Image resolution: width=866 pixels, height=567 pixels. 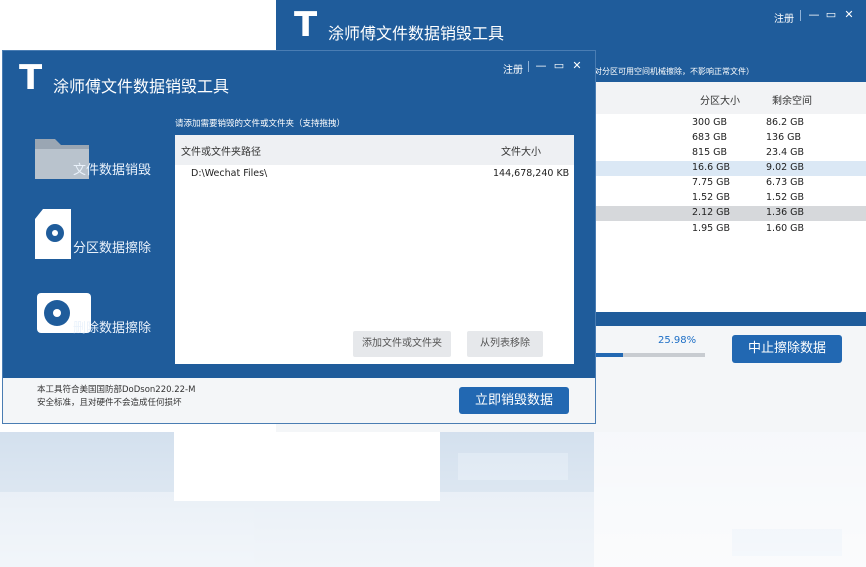 I want to click on table-row-selected: 16.6 GB 9.02 GB, so click(x=730, y=168).